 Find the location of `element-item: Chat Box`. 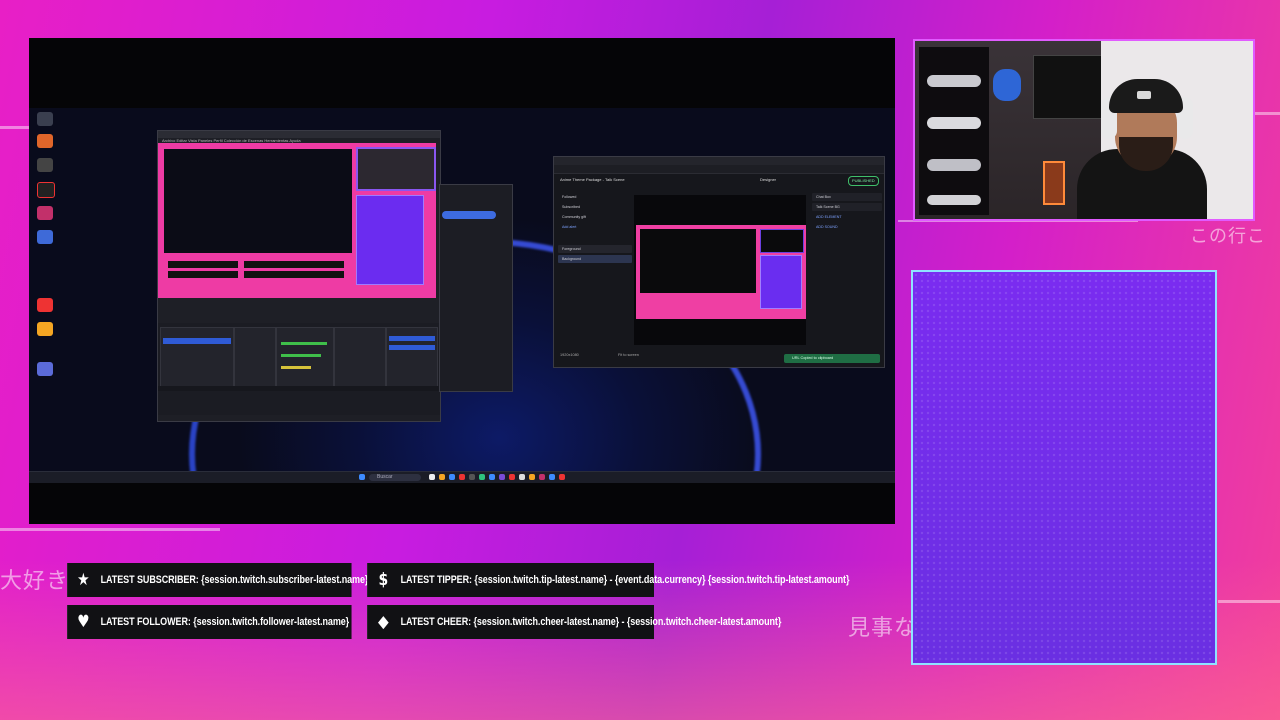

element-item: Chat Box is located at coordinates (847, 197).